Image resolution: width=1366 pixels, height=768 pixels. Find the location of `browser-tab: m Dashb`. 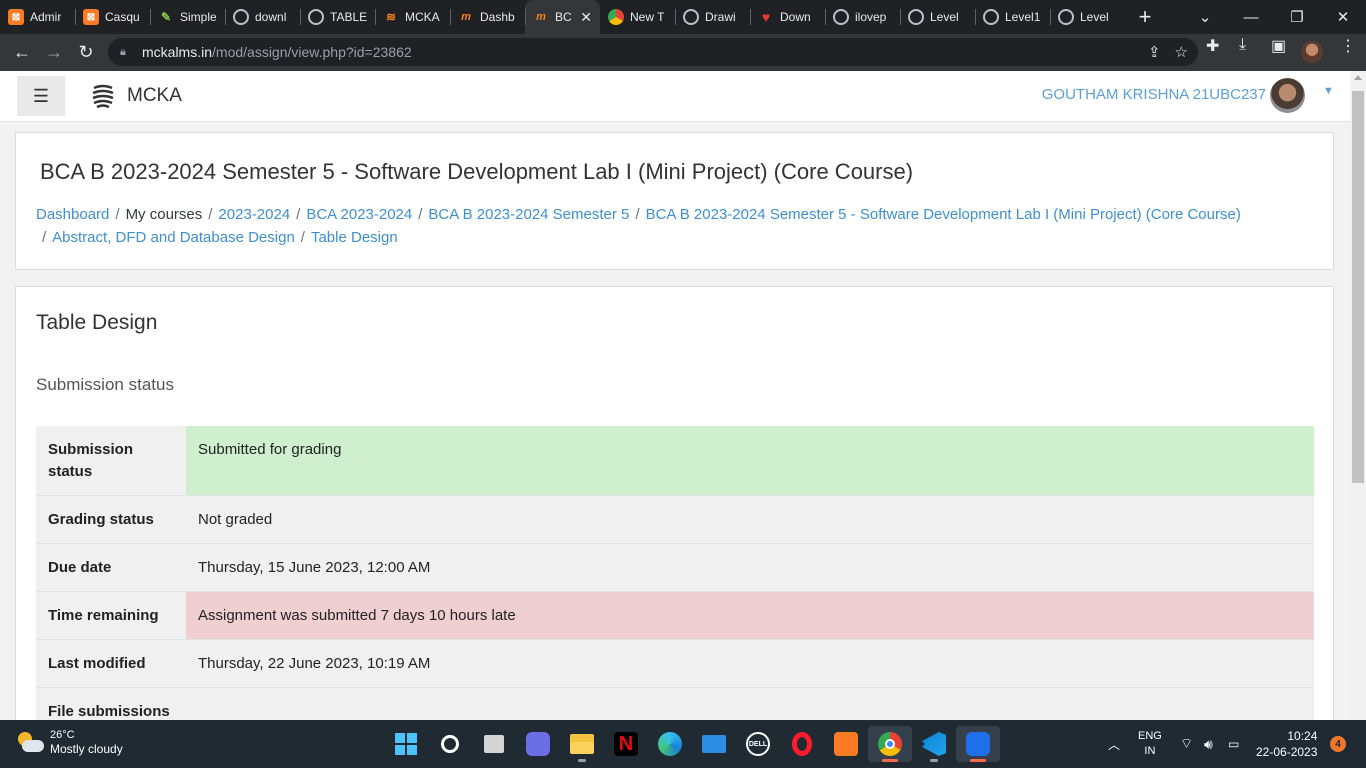

browser-tab: m Dashb is located at coordinates (487, 17).